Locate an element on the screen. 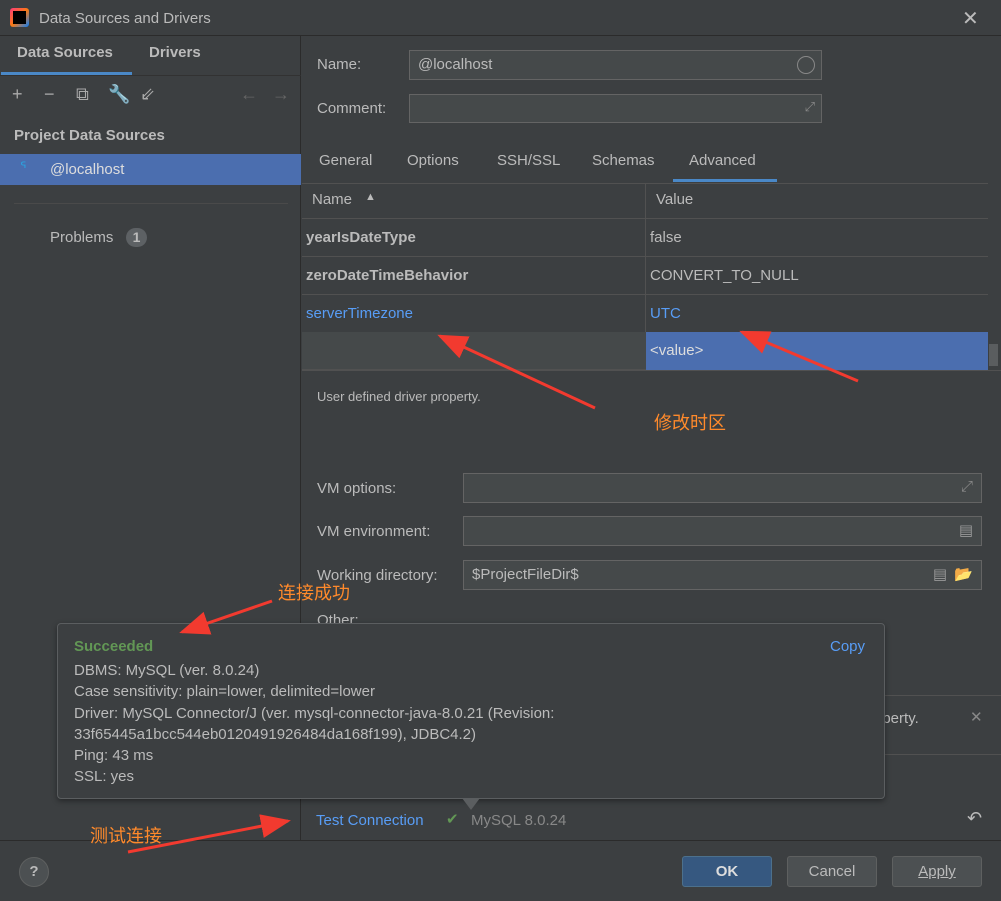  annotation-timezone: 修改时区 is located at coordinates (690, 423).